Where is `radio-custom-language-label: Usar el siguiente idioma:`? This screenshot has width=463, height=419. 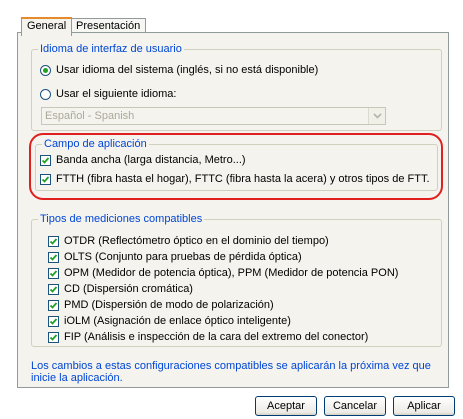 radio-custom-language-label: Usar el siguiente idioma: is located at coordinates (116, 94).